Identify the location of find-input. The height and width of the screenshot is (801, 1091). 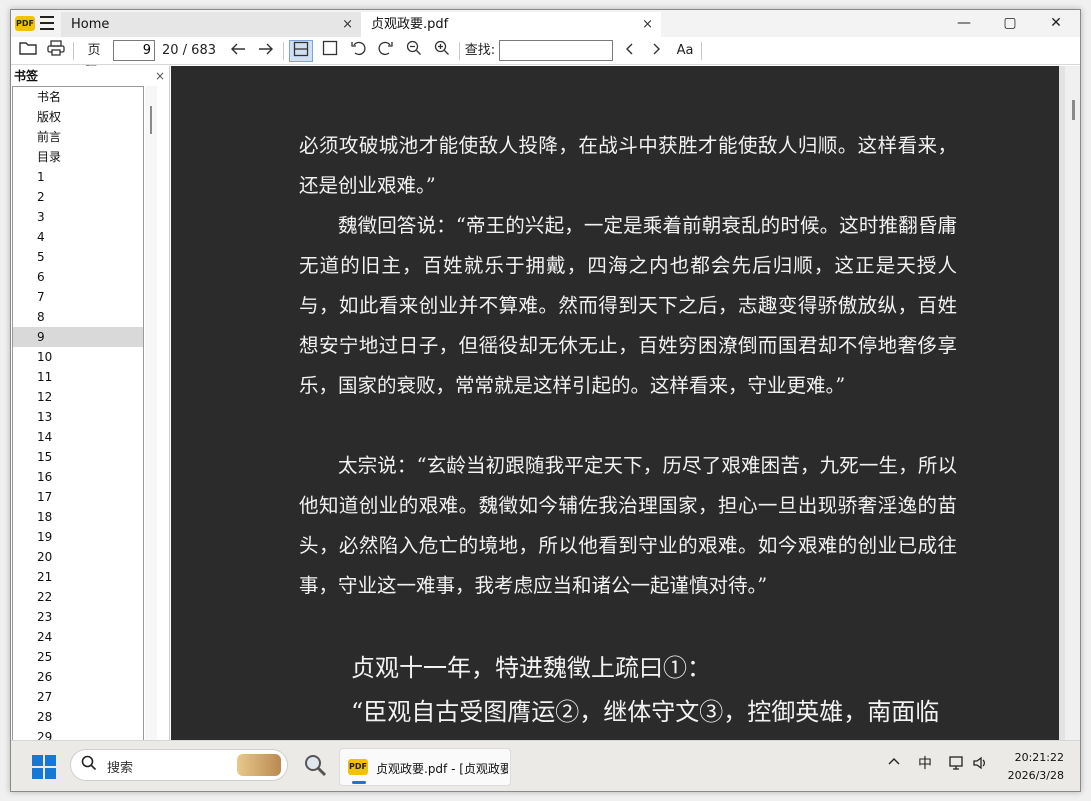
(556, 50).